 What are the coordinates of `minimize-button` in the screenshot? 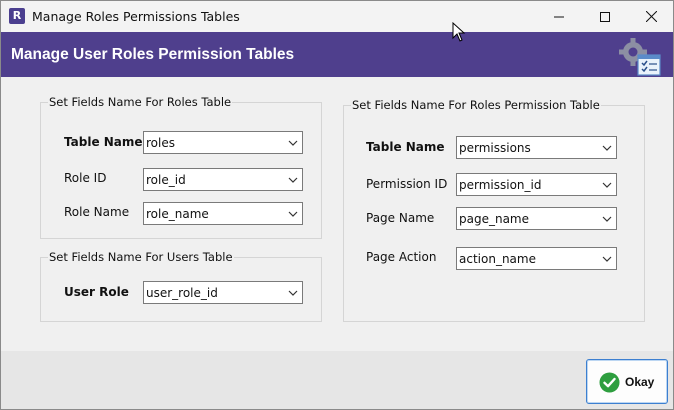 It's located at (559, 16).